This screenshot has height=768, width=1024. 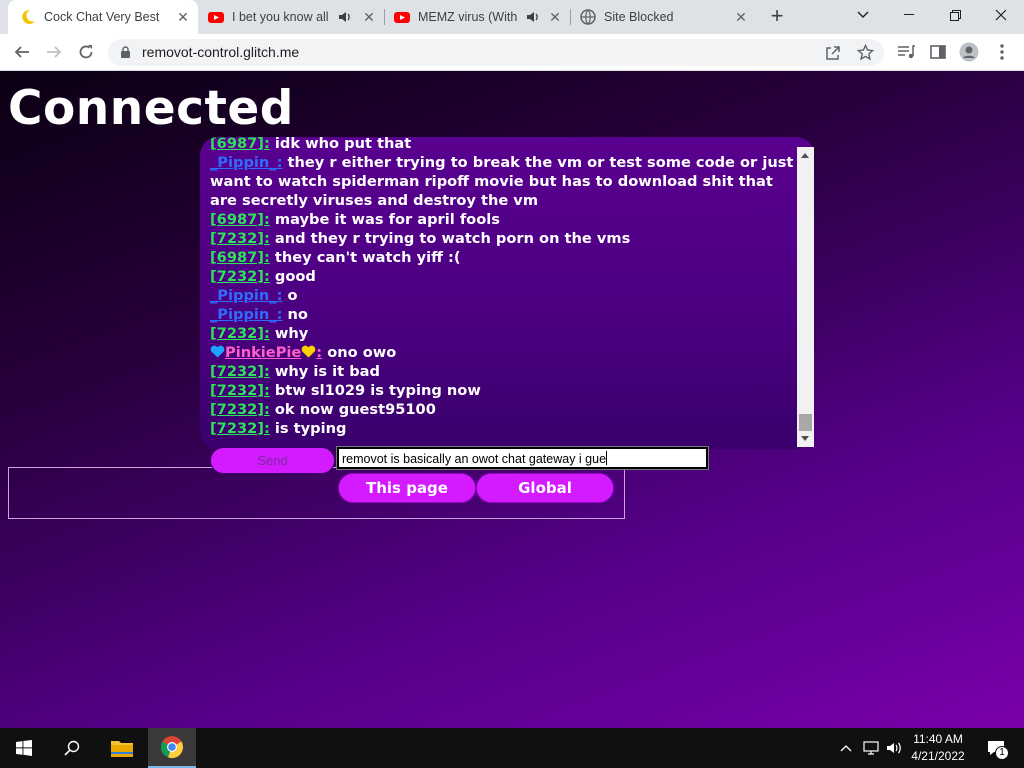 What do you see at coordinates (327, 371) in the screenshot?
I see `message-text: why is it bad` at bounding box center [327, 371].